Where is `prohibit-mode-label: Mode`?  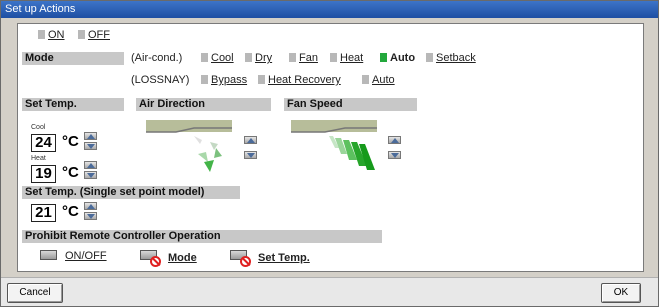 prohibit-mode-label: Mode is located at coordinates (182, 258).